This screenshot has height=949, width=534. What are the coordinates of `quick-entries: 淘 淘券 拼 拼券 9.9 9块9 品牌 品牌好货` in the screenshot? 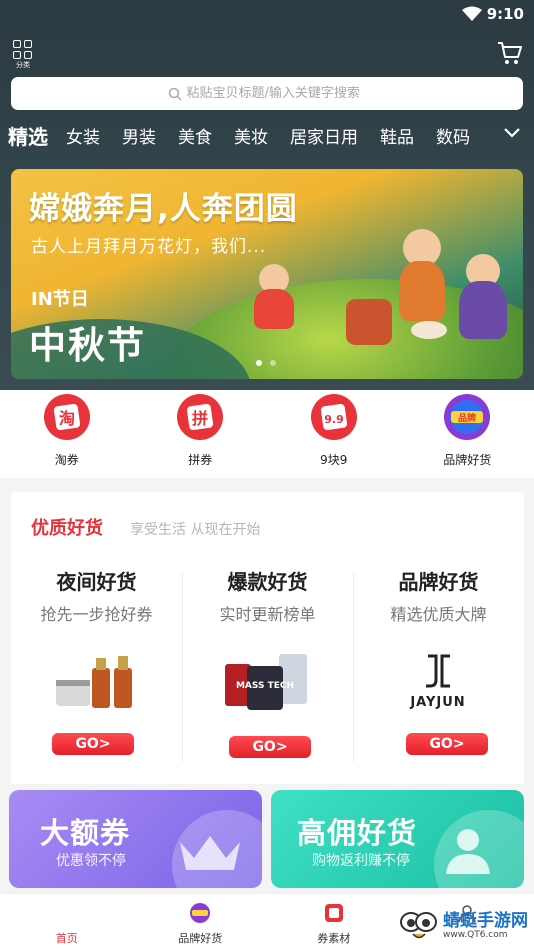 It's located at (267, 434).